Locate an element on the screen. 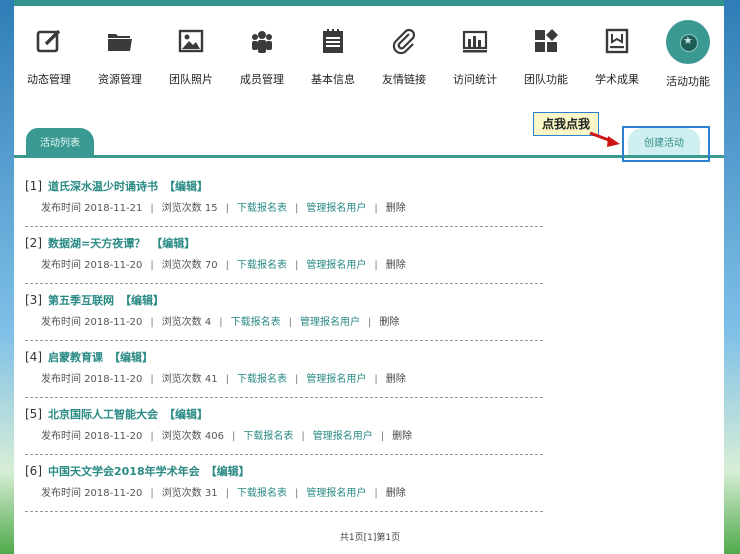  item-title-link: 启蒙教育课 is located at coordinates (75, 357).